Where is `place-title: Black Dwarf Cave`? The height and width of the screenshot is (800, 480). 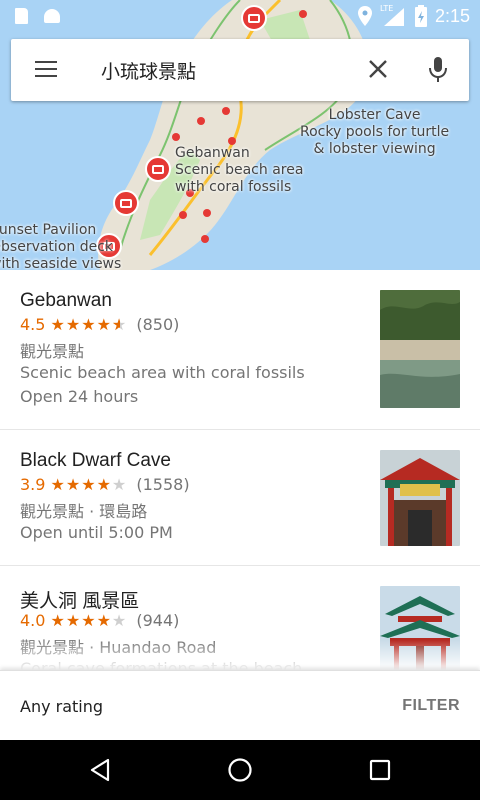
place-title: Black Dwarf Cave is located at coordinates (95, 460).